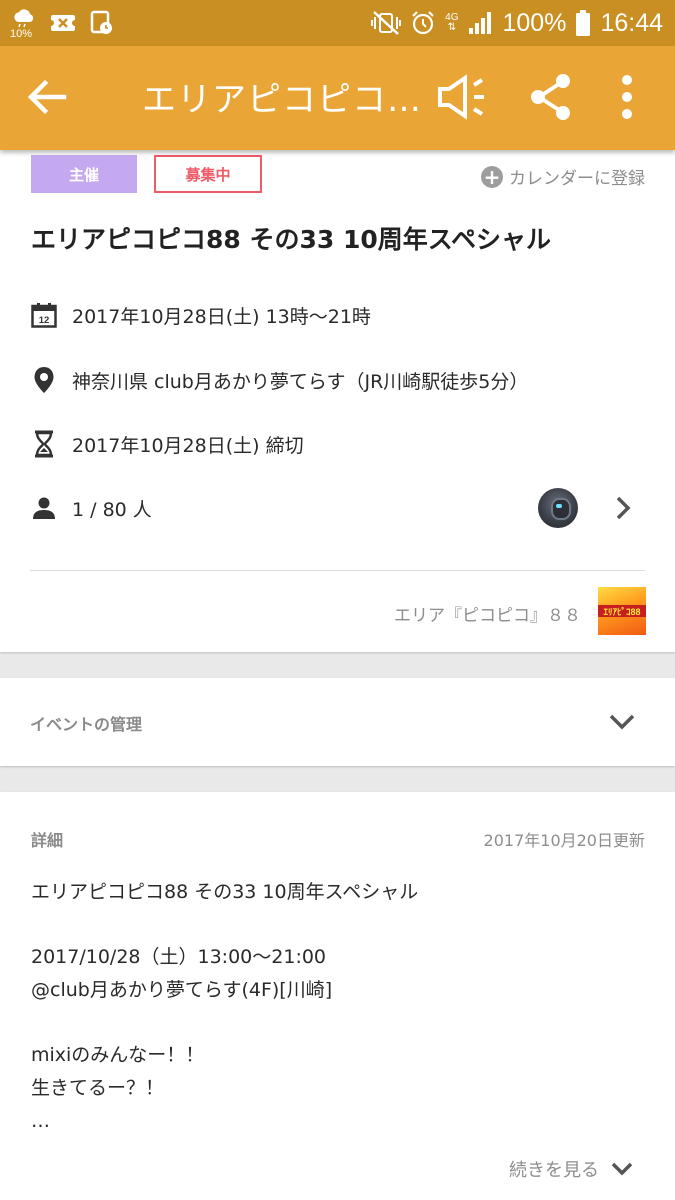  I want to click on organizer-thumbnail: ｴﾘｱﾋﾟｺ88, so click(622, 611).